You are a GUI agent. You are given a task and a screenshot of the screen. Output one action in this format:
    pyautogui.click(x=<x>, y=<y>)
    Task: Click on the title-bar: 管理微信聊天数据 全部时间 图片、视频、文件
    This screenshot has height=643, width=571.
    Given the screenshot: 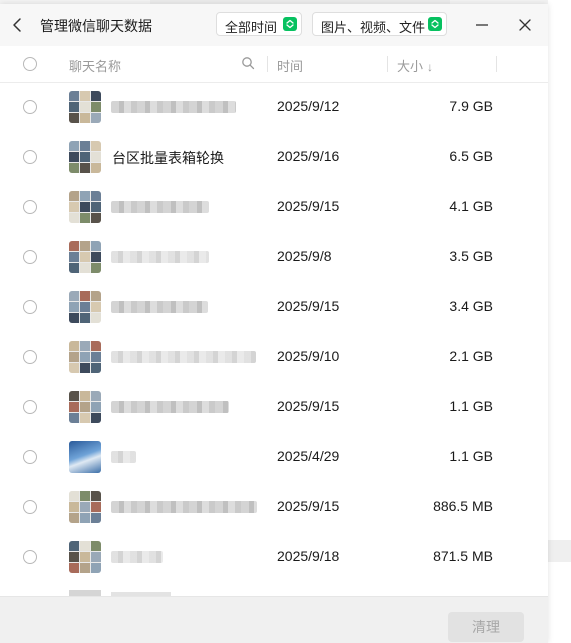 What is the action you would take?
    pyautogui.click(x=274, y=25)
    